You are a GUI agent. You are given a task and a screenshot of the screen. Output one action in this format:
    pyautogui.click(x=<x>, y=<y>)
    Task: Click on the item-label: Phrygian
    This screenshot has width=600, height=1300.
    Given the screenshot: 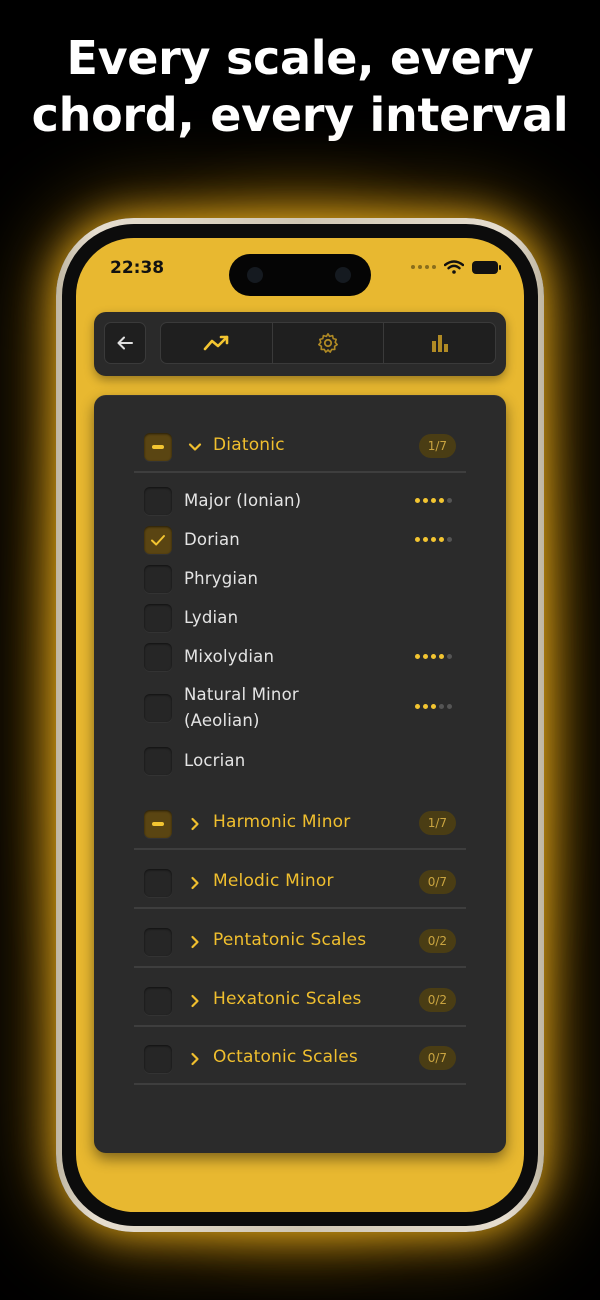 What is the action you would take?
    pyautogui.click(x=221, y=578)
    